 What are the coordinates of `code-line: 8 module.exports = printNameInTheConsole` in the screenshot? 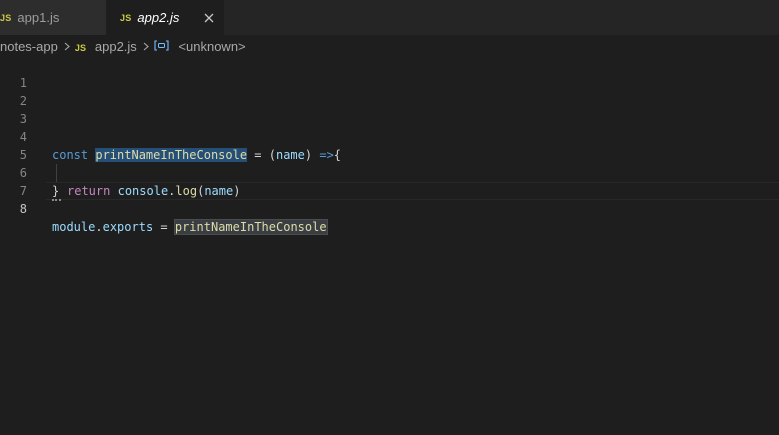 It's located at (389, 208).